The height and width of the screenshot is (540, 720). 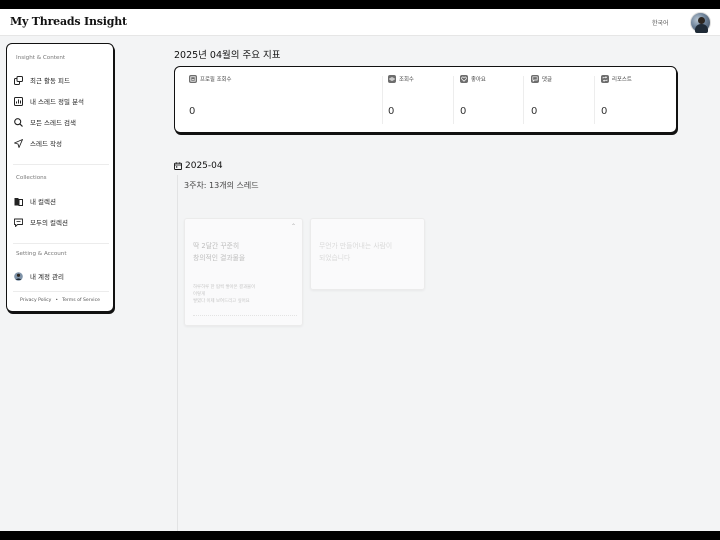 I want to click on sidebar-item-compose: 스레드 작성, so click(x=61, y=143).